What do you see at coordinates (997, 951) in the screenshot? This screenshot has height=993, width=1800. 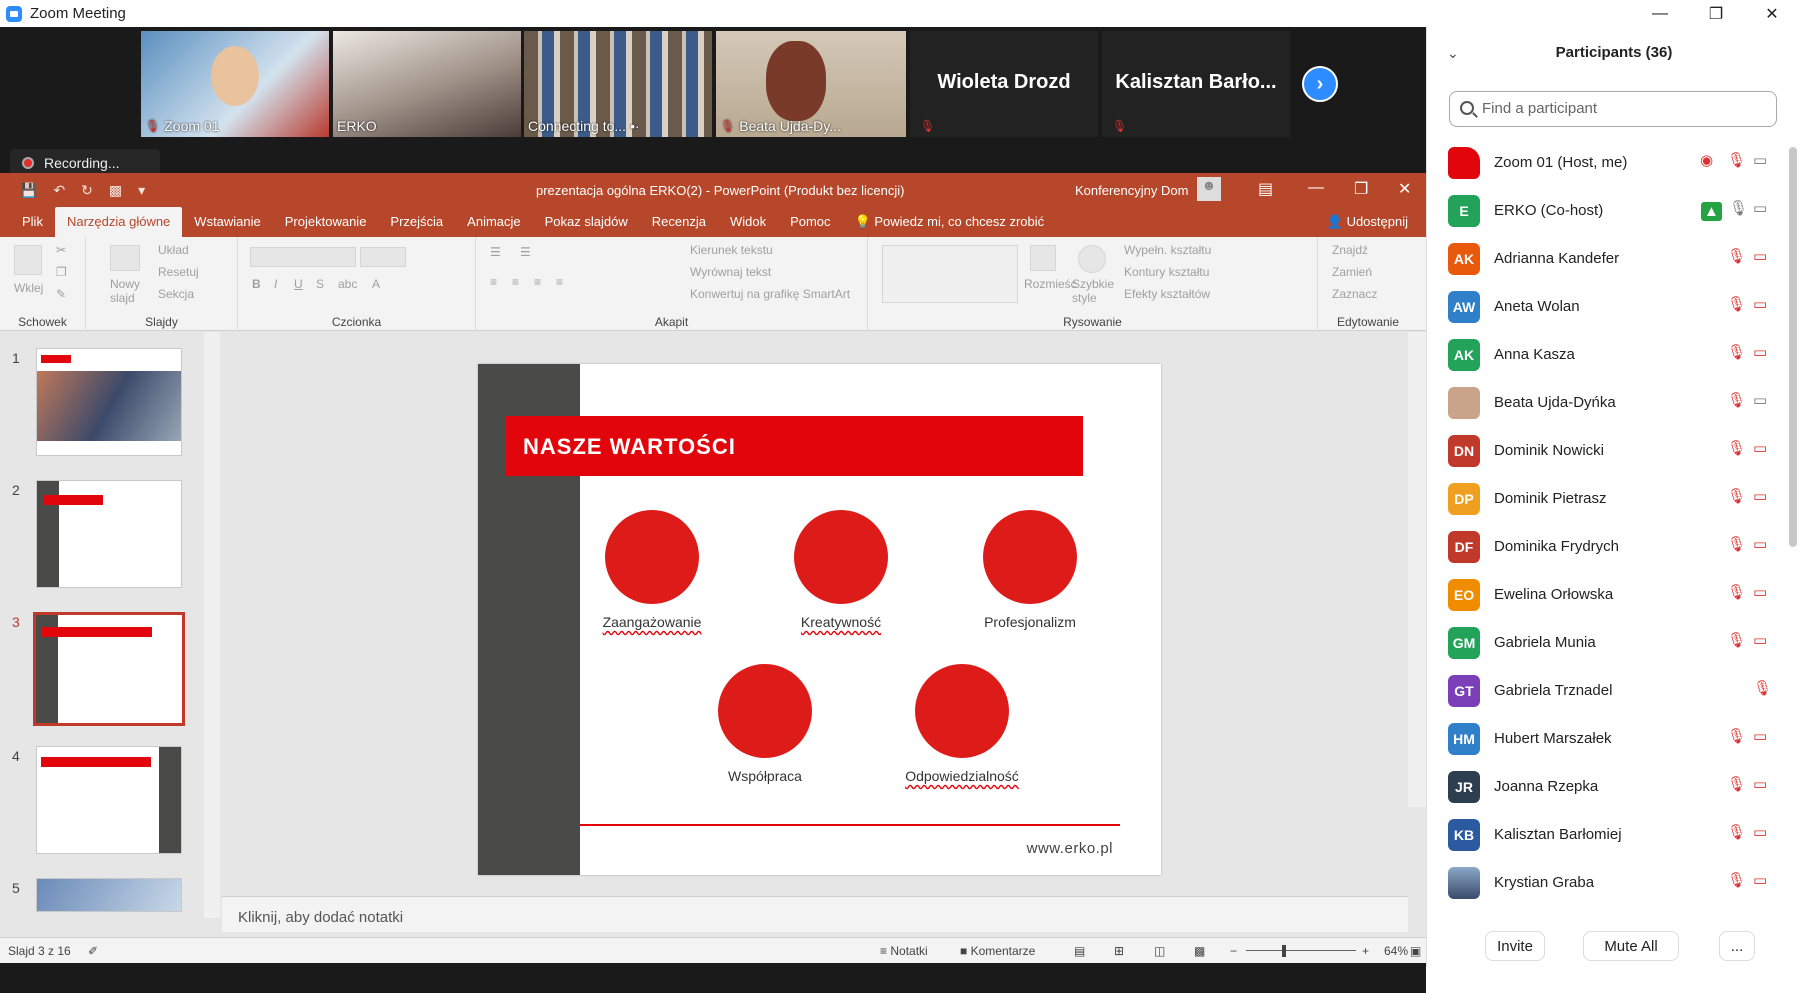 I see `comments-toggle-button: ■ Komentarze` at bounding box center [997, 951].